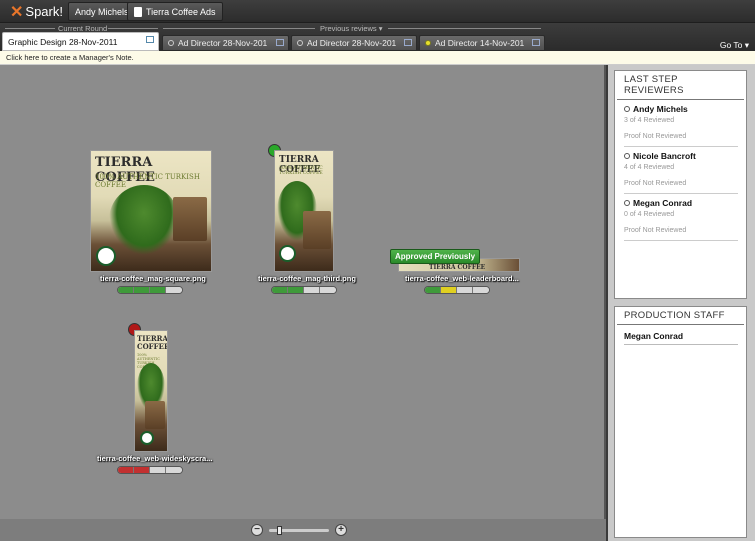 Image resolution: width=755 pixels, height=541 pixels. Describe the element at coordinates (734, 45) in the screenshot. I see `goto-dropdown: Go To ▾` at that location.